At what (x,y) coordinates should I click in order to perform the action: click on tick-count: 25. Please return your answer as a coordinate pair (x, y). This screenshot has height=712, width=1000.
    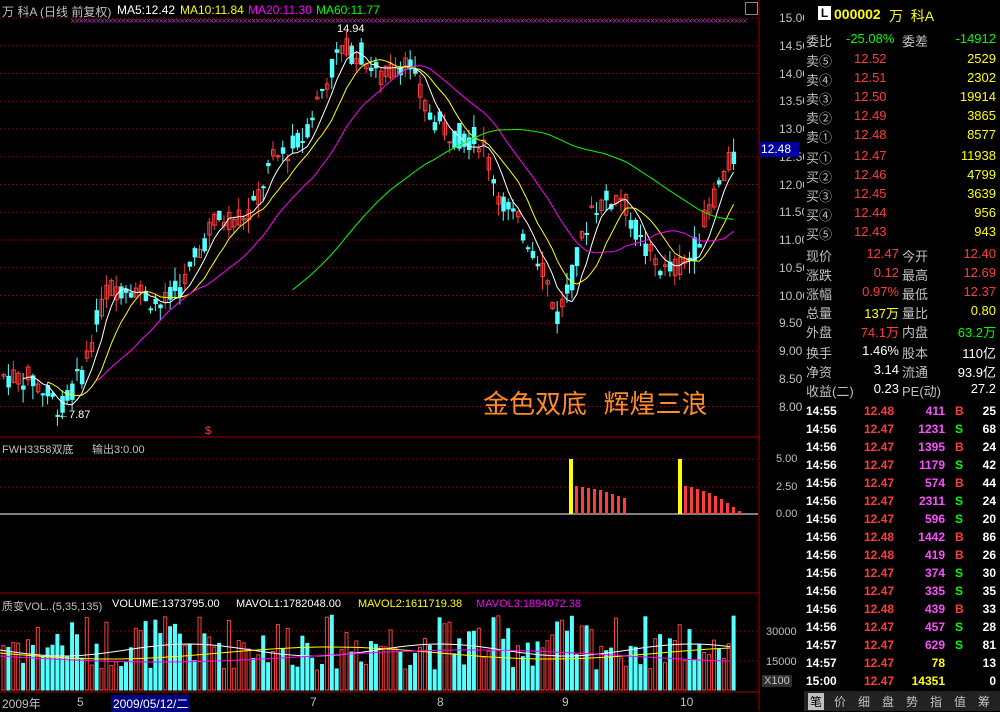
    Looking at the image, I should click on (989, 411).